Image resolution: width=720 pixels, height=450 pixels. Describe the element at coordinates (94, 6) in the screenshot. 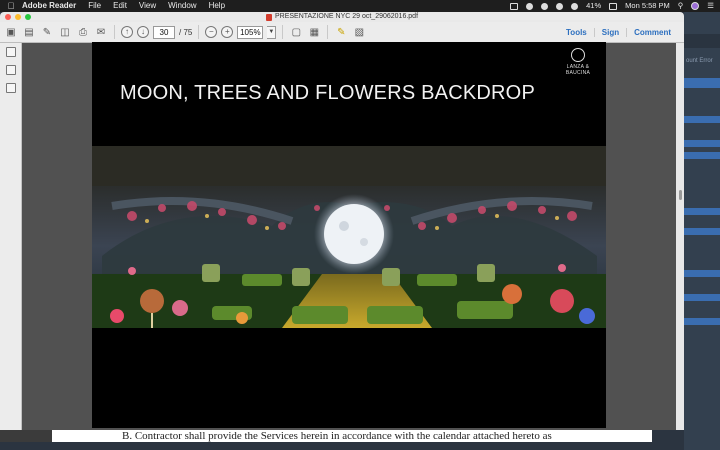

I see `menu-file: File` at that location.